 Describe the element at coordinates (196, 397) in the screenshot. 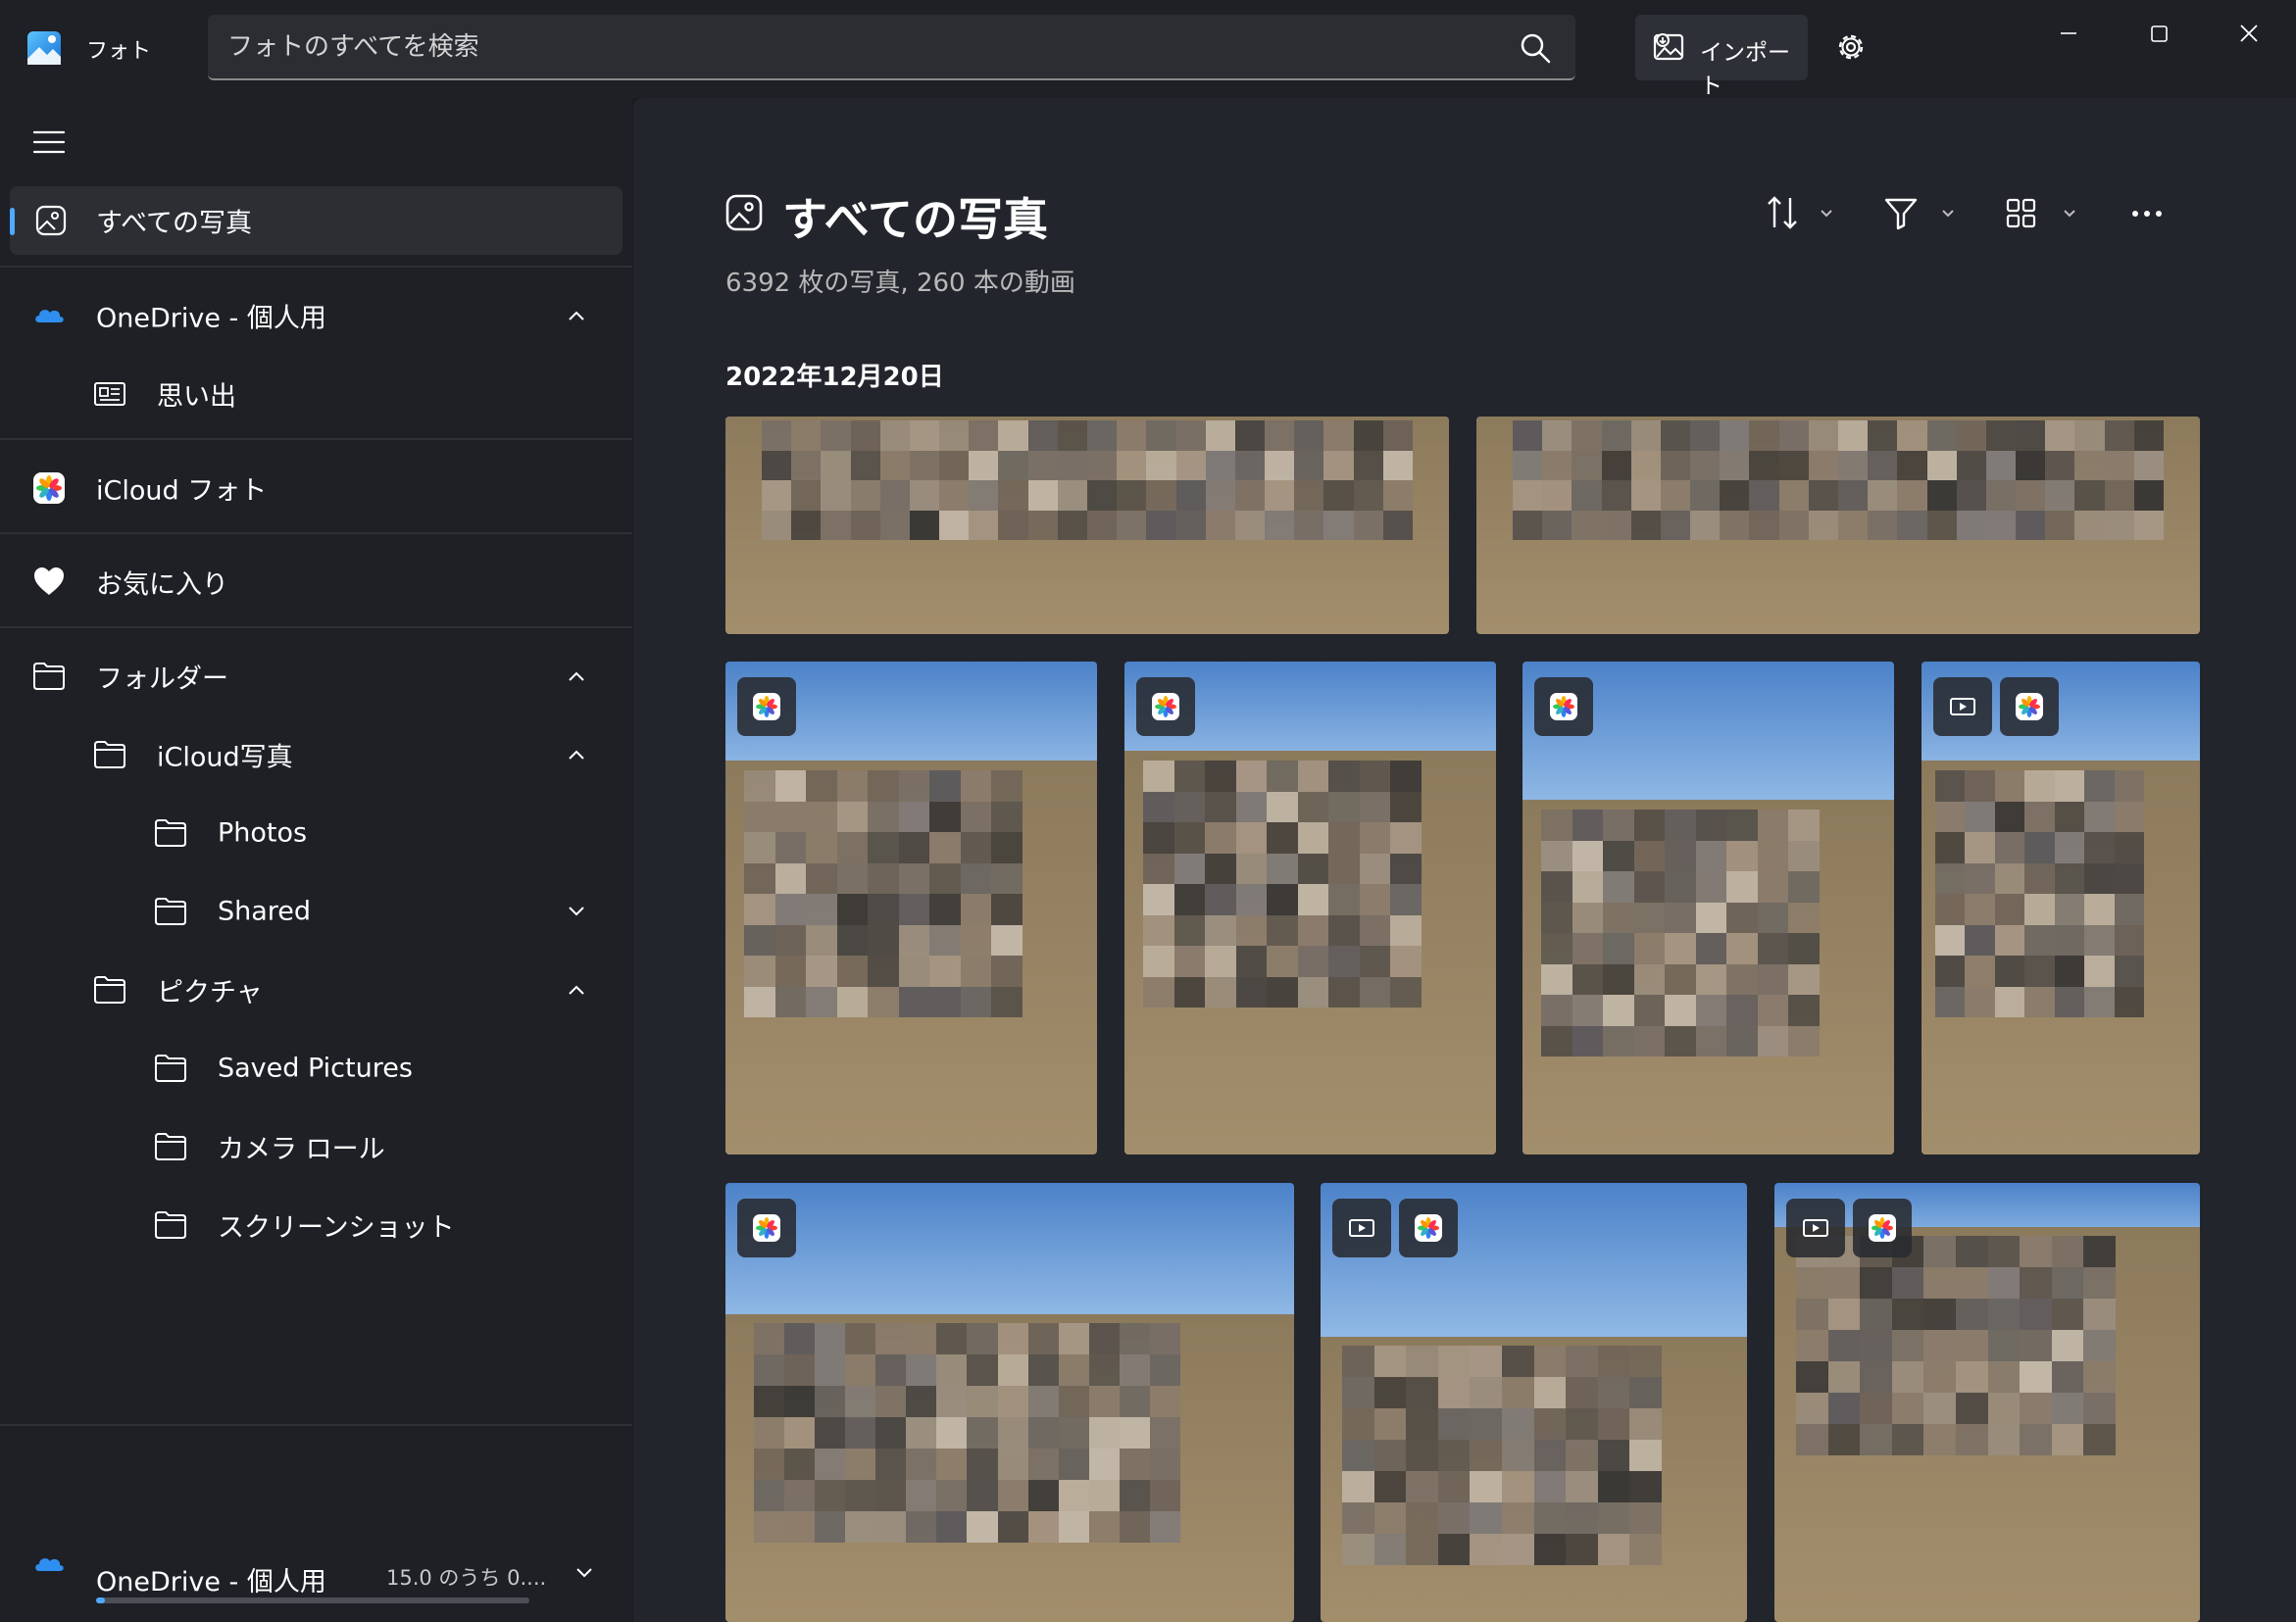

I see `sidebar-item-label: 思い出` at that location.